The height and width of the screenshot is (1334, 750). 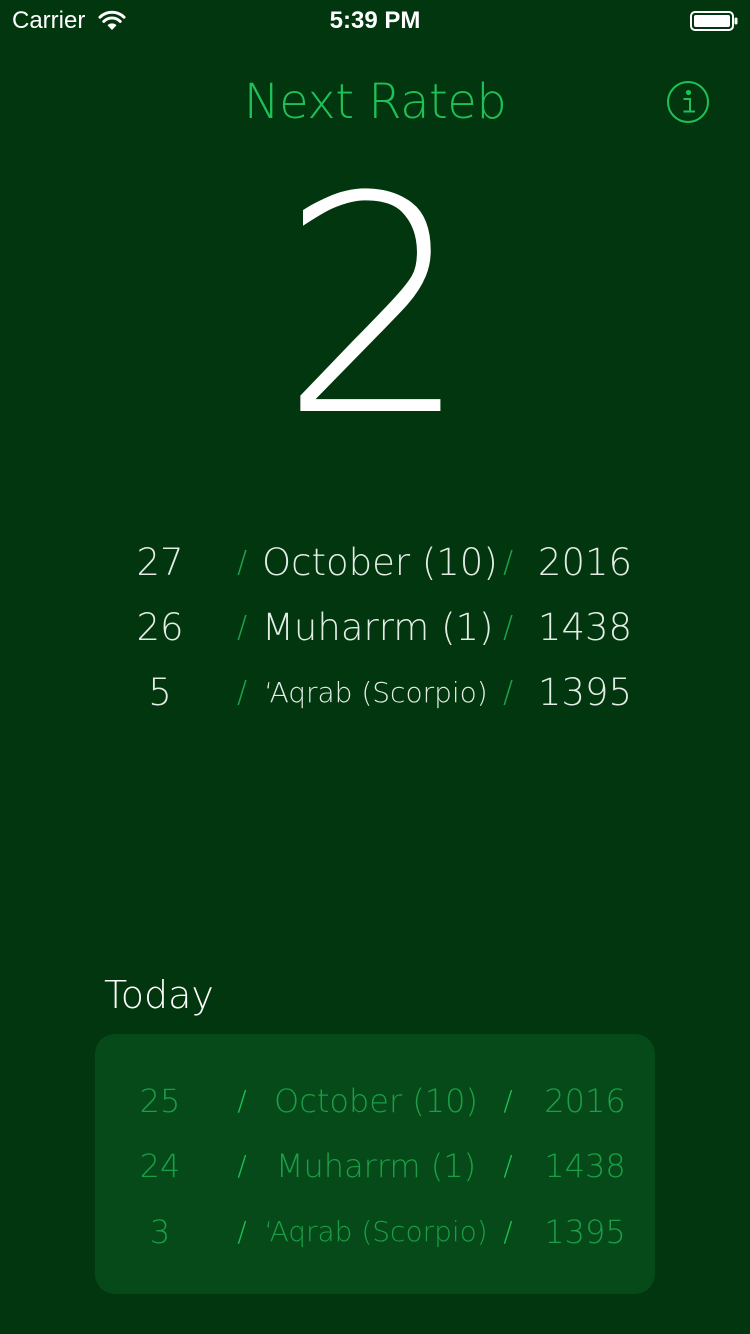 I want to click on next-date-row-solar: 5 / ‘Aqrab (Scorpio) / 1395, so click(x=375, y=693).